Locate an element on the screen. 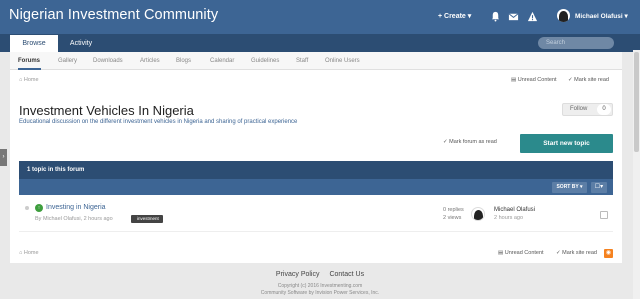  reply-count: 0 replies is located at coordinates (453, 210).